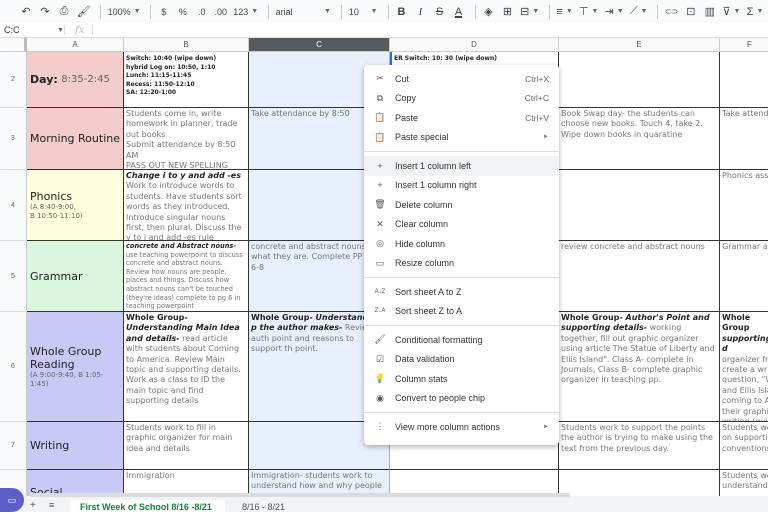 The width and height of the screenshot is (768, 514). Describe the element at coordinates (489, 12) in the screenshot. I see `fill-color-icon: ◈` at that location.